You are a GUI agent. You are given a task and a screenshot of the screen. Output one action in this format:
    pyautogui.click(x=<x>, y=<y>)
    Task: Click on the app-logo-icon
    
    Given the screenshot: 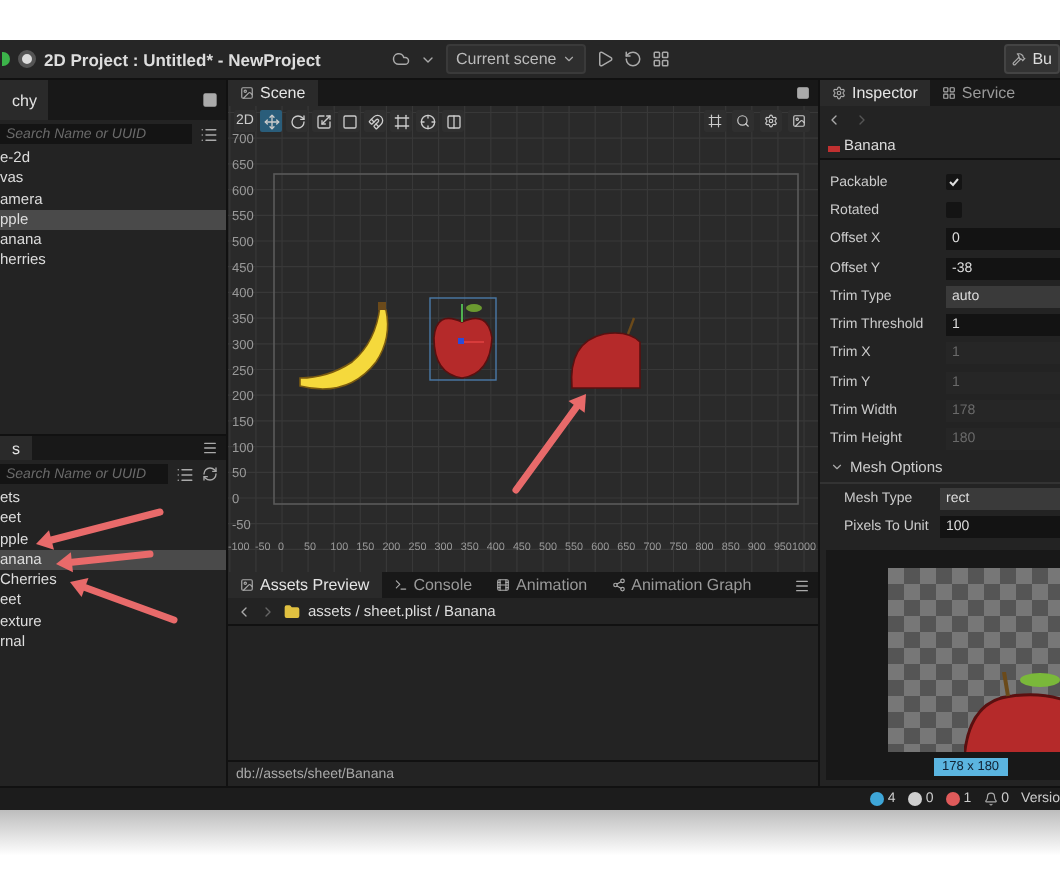 What is the action you would take?
    pyautogui.click(x=27, y=59)
    